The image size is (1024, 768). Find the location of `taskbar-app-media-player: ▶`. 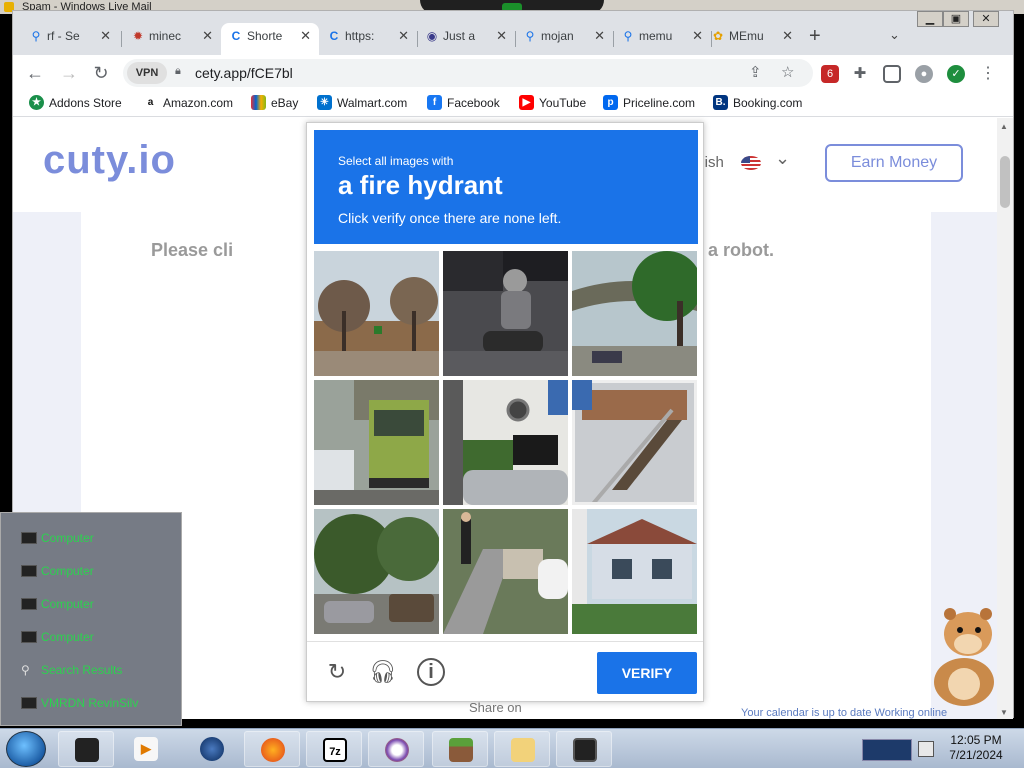

taskbar-app-media-player: ▶ is located at coordinates (146, 749).